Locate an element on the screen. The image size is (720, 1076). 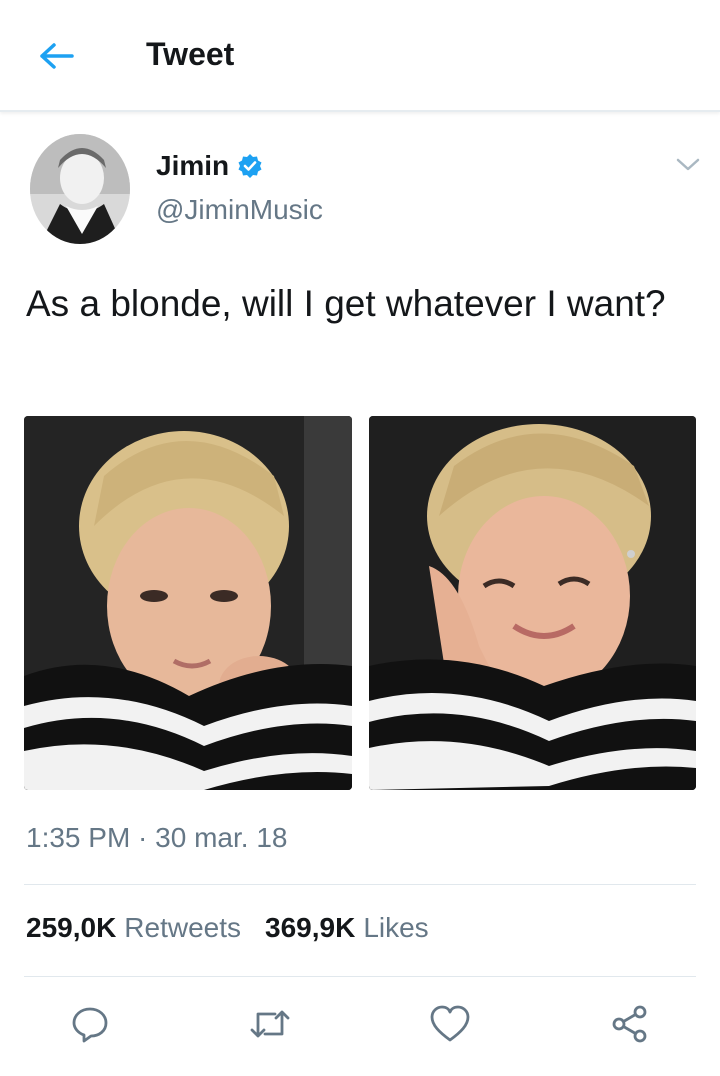
verified-badge-icon is located at coordinates (250, 166).